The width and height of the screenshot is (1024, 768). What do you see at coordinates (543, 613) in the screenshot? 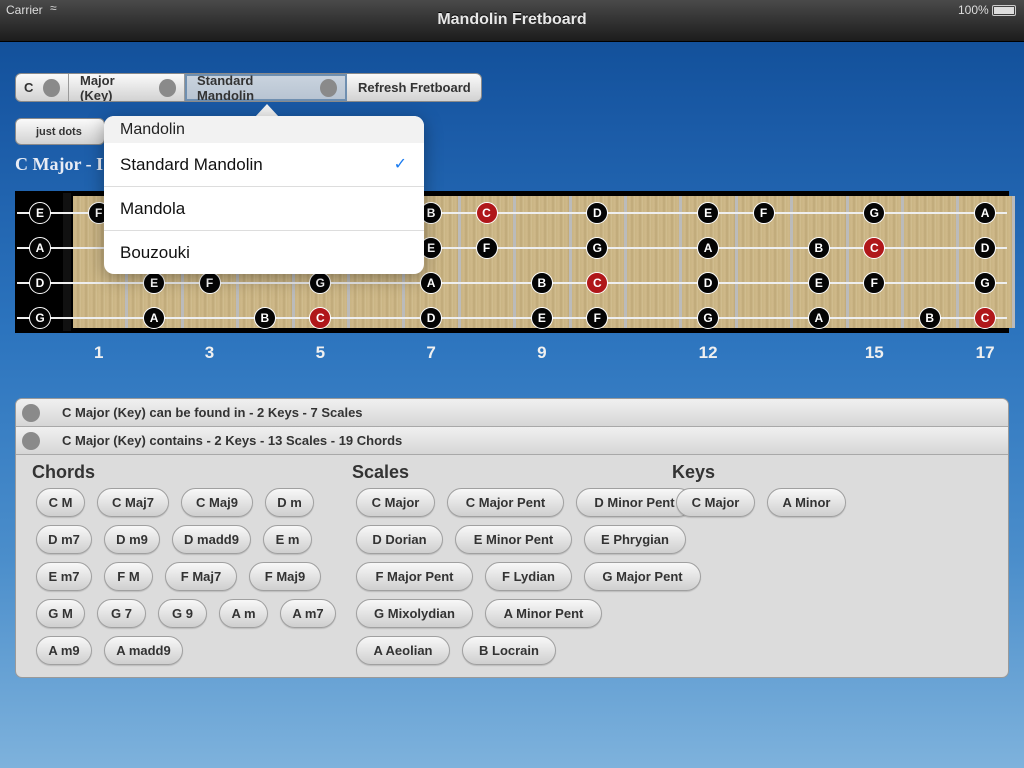
I see `scale-button: A Minor Pent` at bounding box center [543, 613].